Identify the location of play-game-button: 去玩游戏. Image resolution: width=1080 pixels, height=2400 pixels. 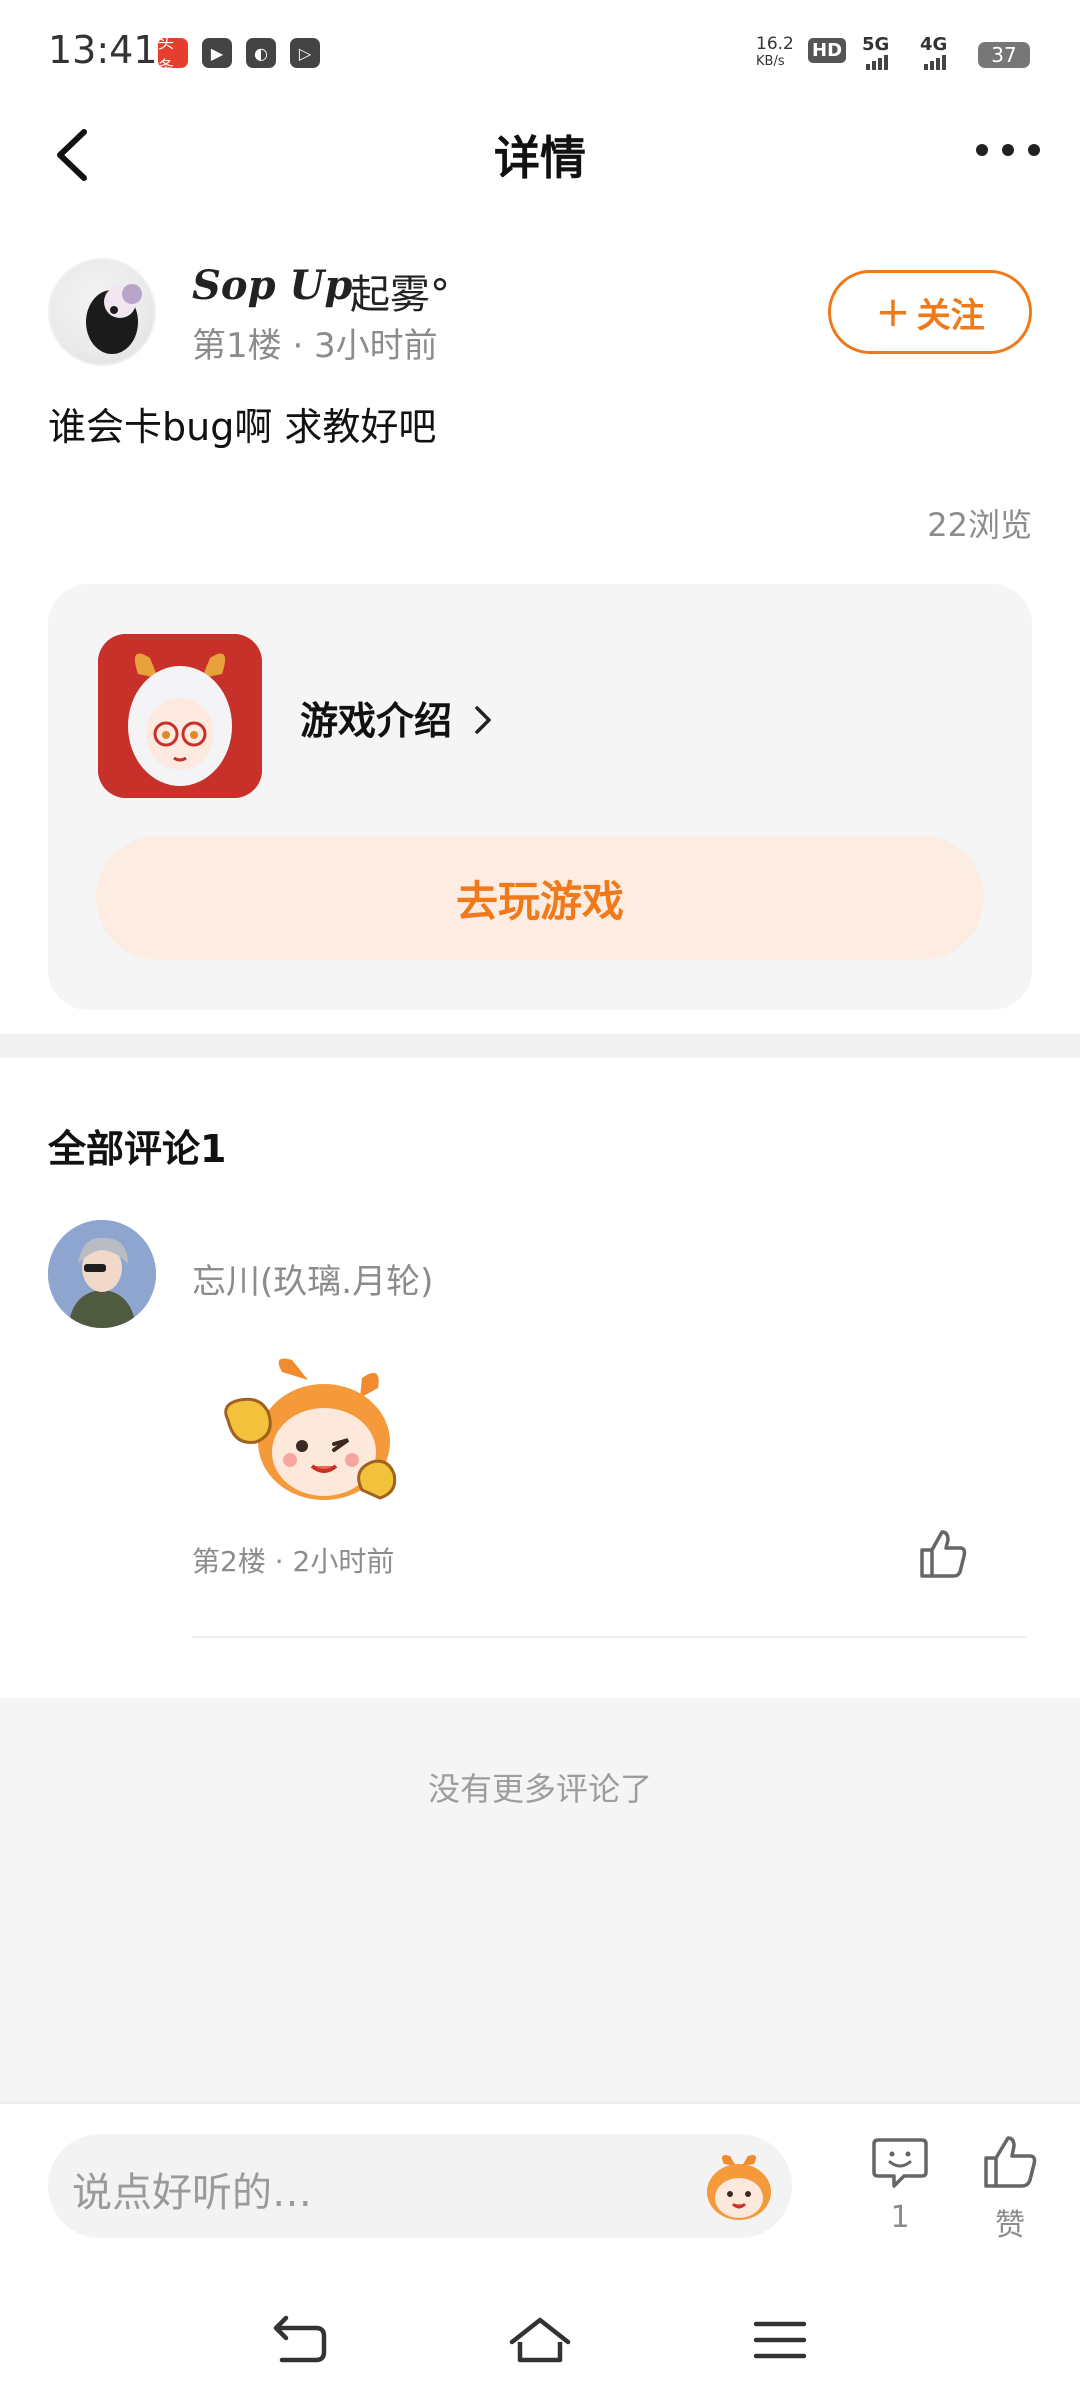
(540, 898).